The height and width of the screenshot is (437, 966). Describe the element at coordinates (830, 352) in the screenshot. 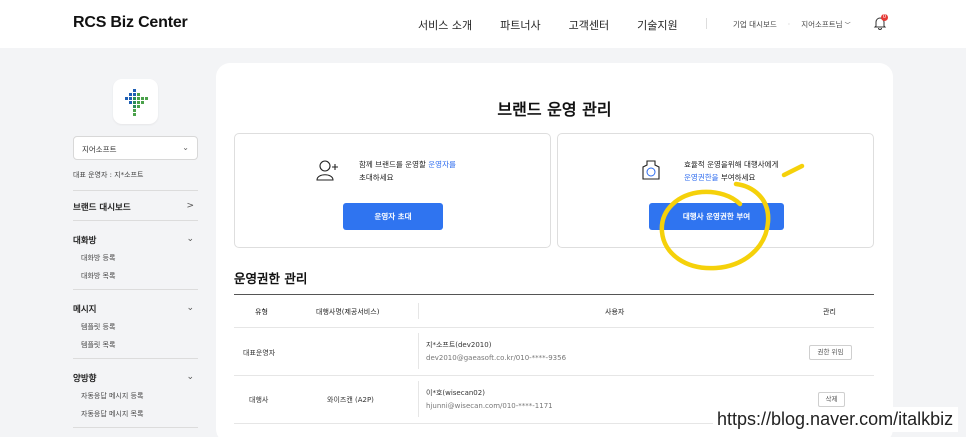

I see `delegate-permission-button: 권한 위임` at that location.